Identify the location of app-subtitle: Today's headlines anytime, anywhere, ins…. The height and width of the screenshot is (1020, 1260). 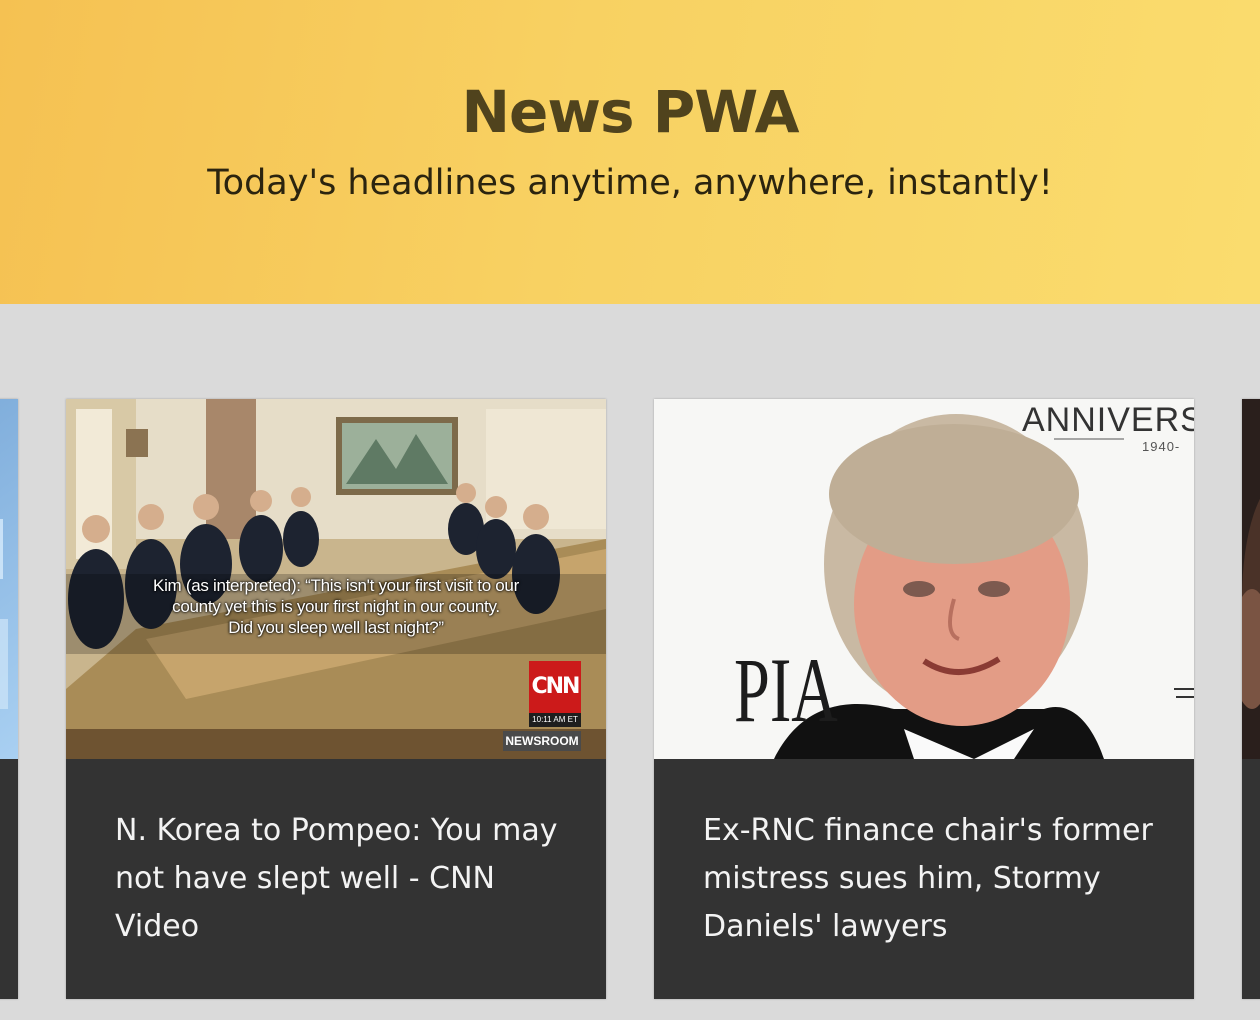
(630, 183).